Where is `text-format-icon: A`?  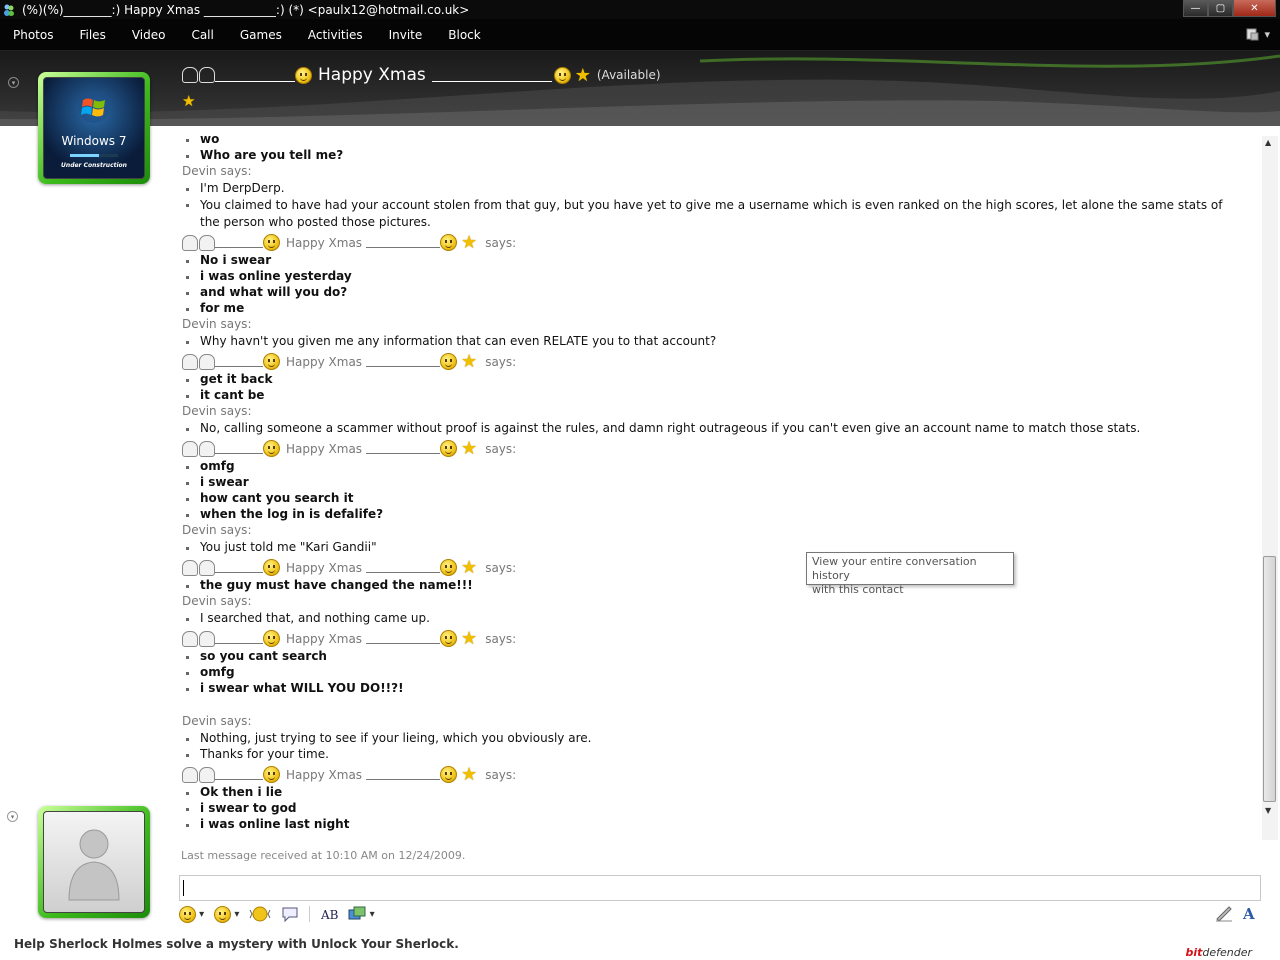
text-format-icon: A is located at coordinates (1249, 913).